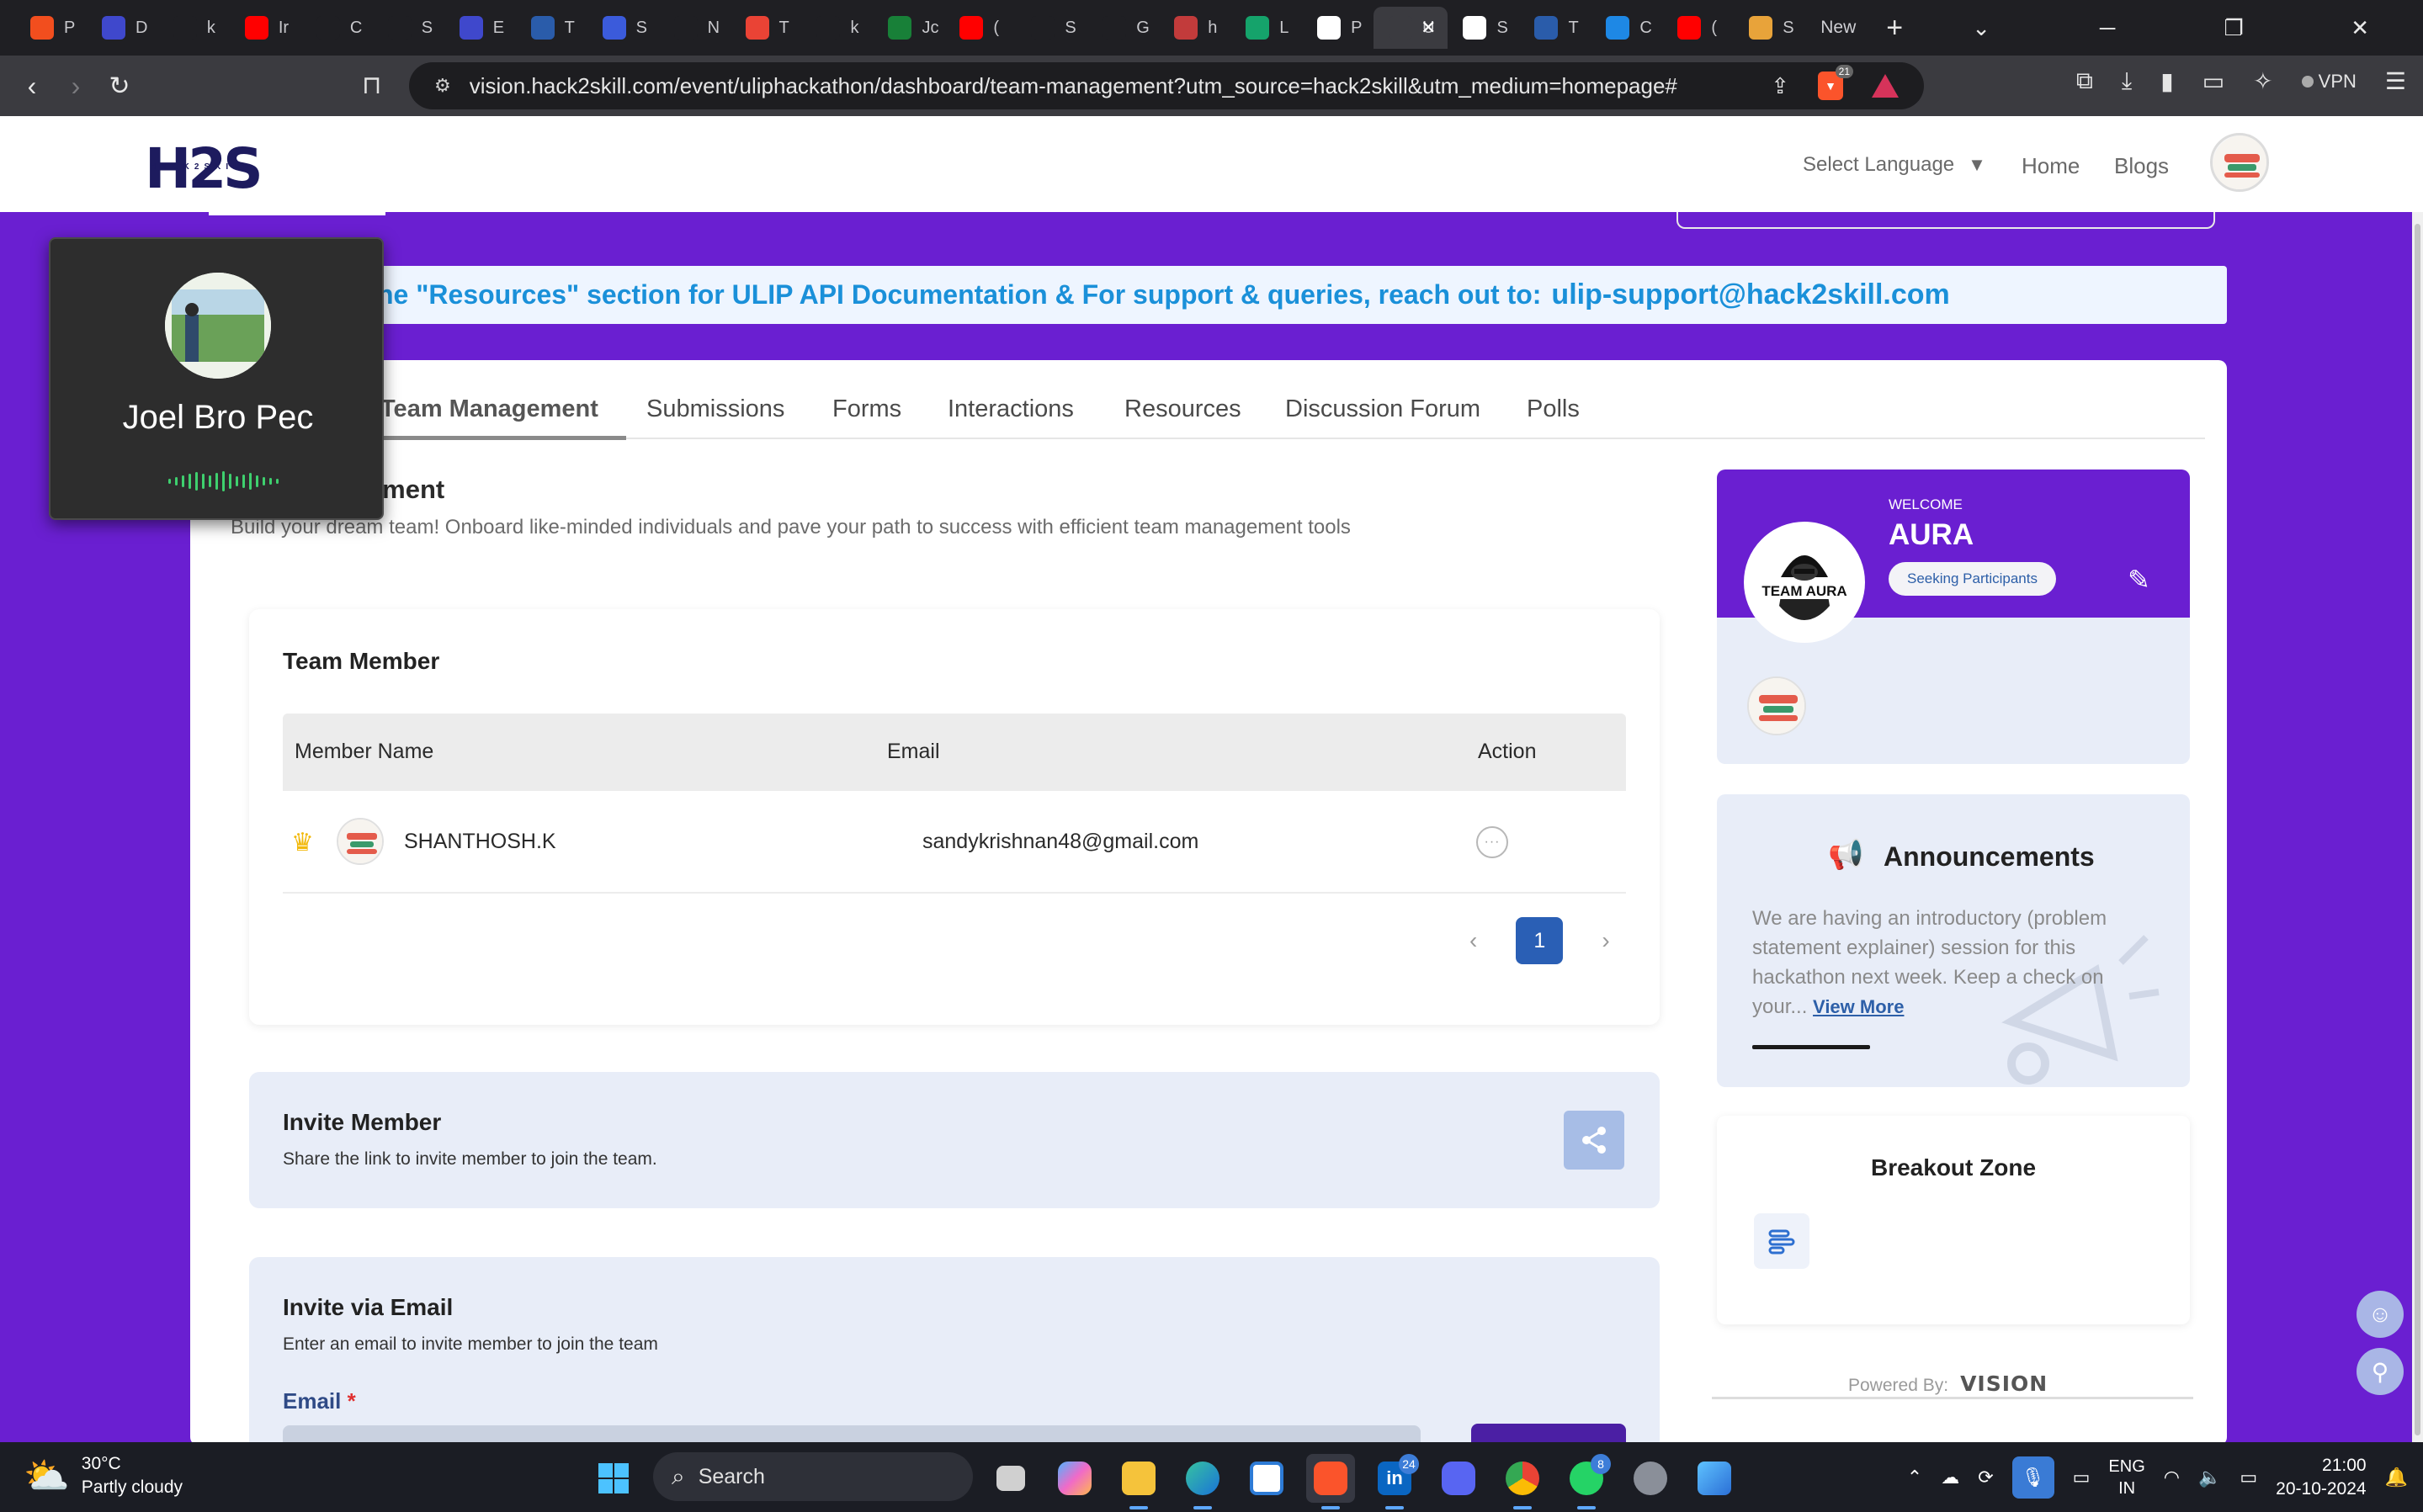  Describe the element at coordinates (1858, 1006) in the screenshot. I see `view-more-link: View More` at that location.